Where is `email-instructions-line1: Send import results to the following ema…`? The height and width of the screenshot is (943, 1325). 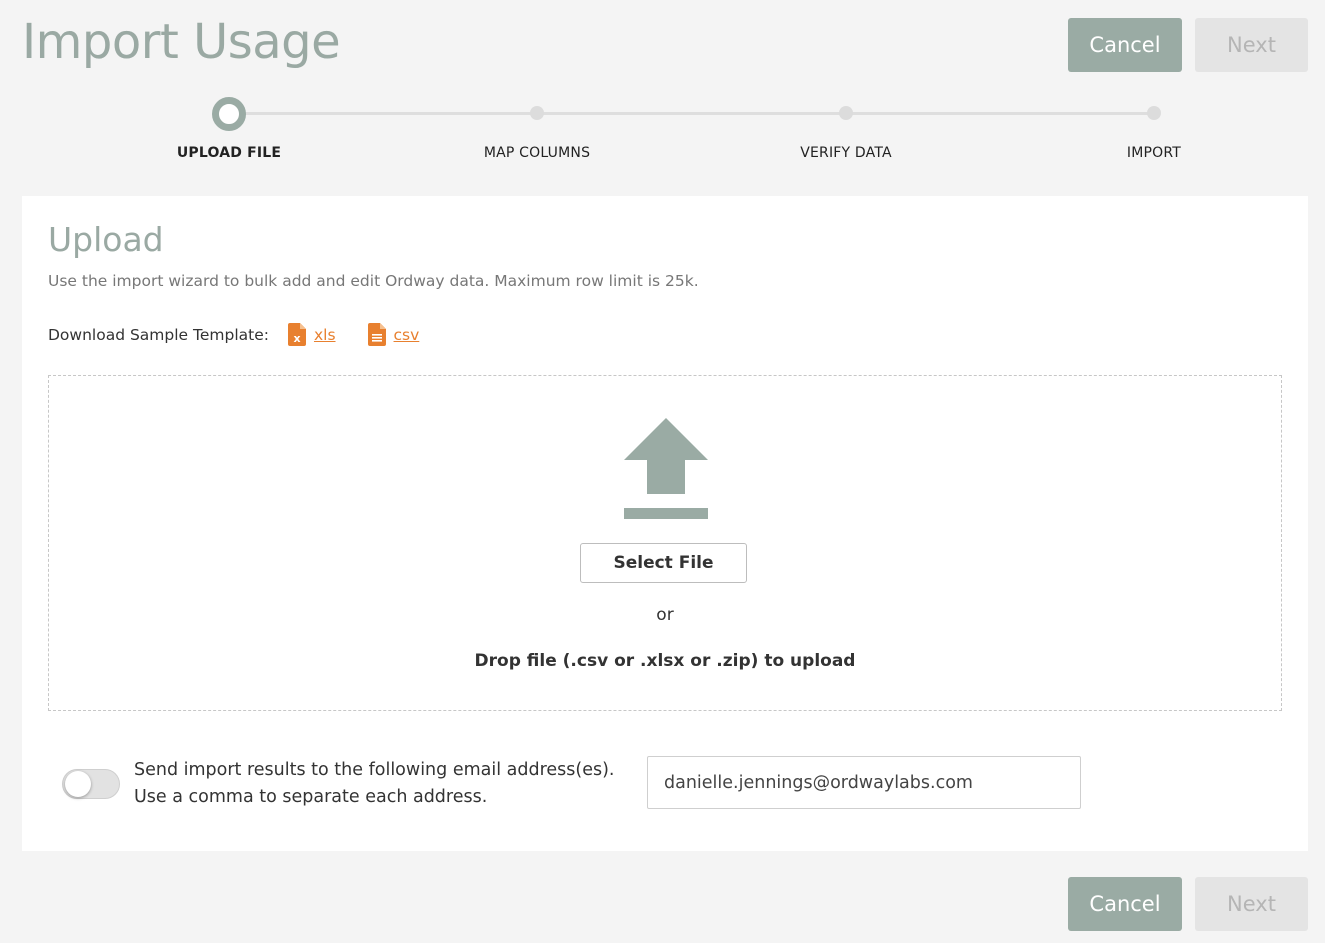 email-instructions-line1: Send import results to the following ema… is located at coordinates (374, 770).